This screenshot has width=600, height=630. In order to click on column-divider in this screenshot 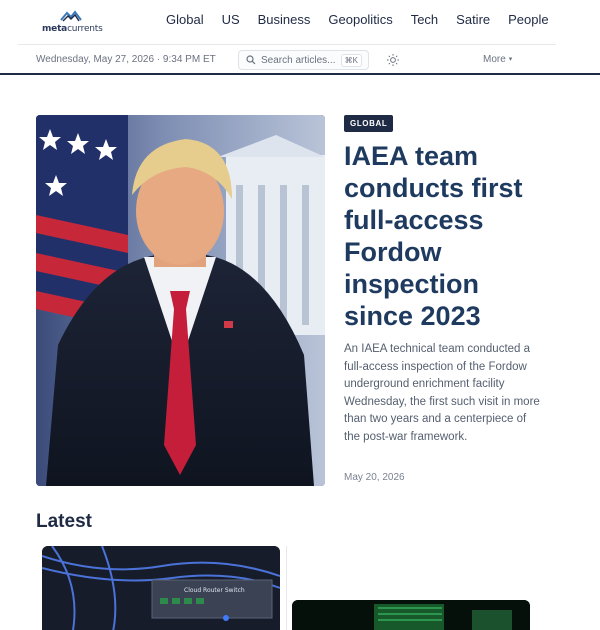, I will do `click(286, 588)`.